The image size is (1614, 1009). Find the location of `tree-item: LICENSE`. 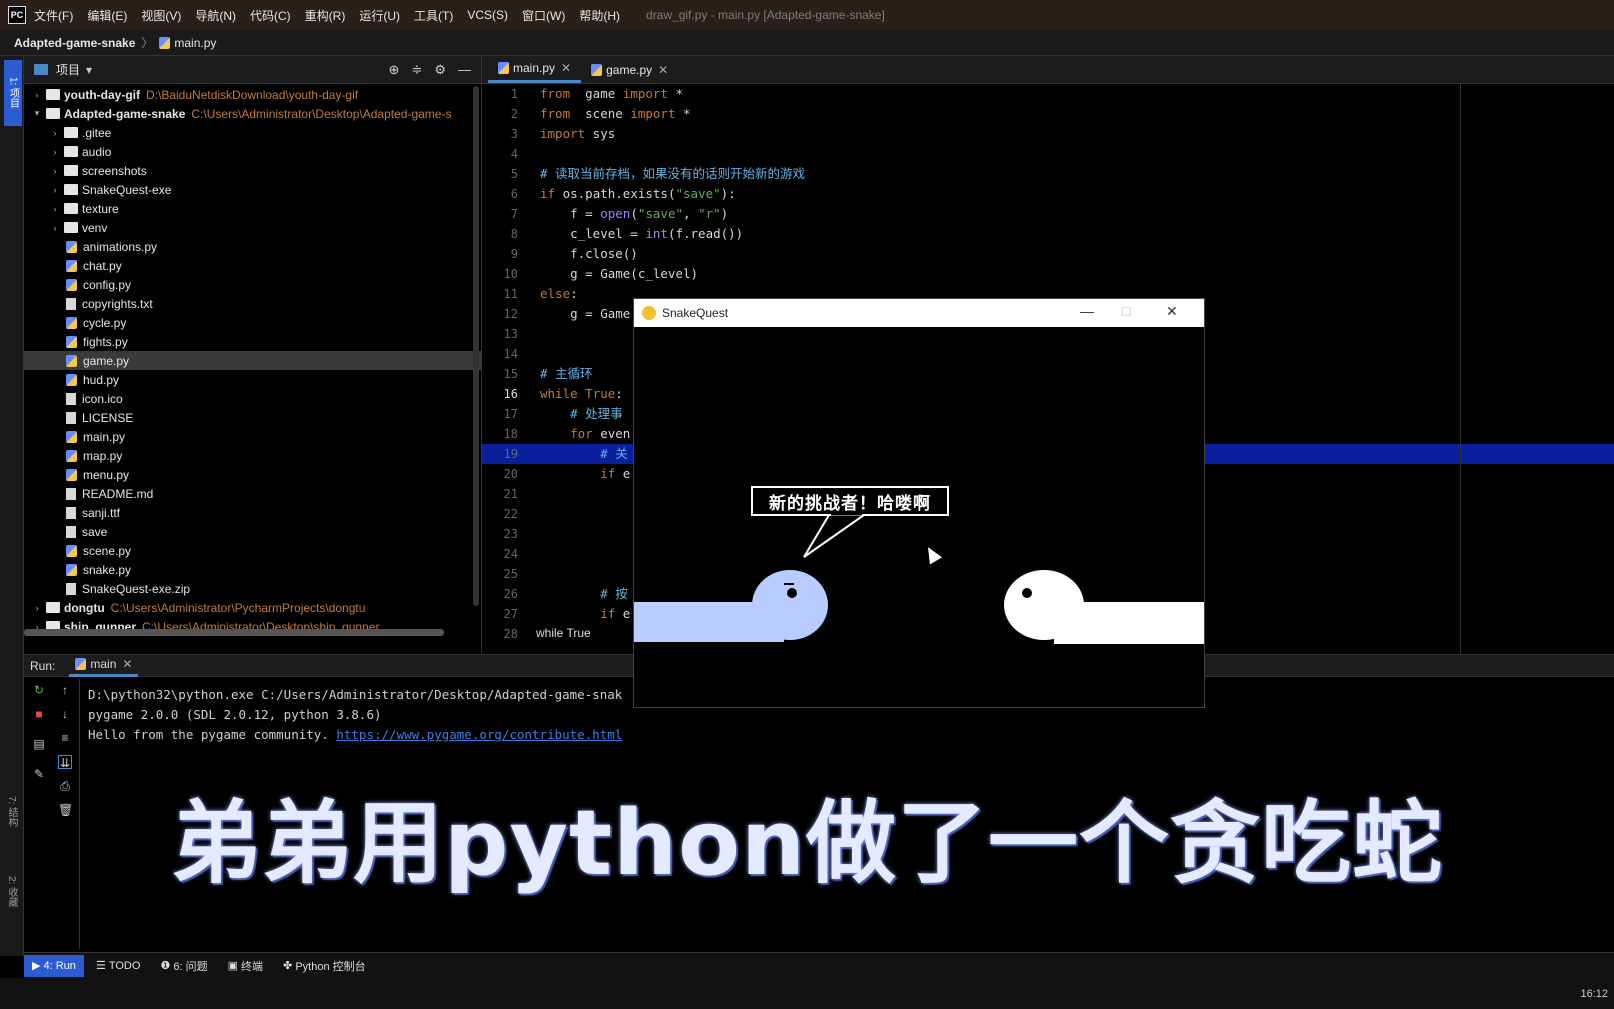

tree-item: LICENSE is located at coordinates (252, 417).